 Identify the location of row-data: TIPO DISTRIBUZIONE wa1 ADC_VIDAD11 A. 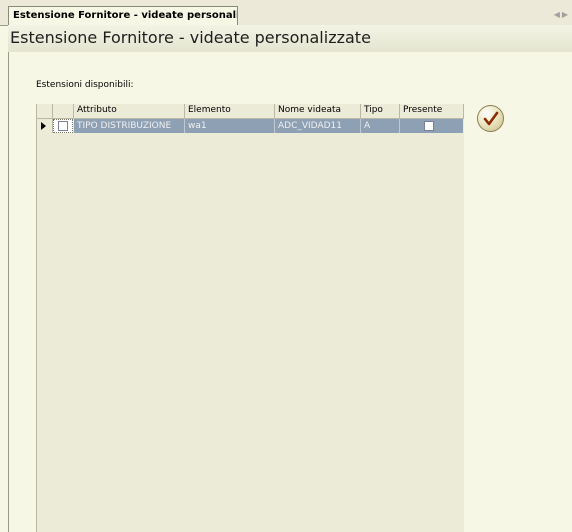
(268, 126).